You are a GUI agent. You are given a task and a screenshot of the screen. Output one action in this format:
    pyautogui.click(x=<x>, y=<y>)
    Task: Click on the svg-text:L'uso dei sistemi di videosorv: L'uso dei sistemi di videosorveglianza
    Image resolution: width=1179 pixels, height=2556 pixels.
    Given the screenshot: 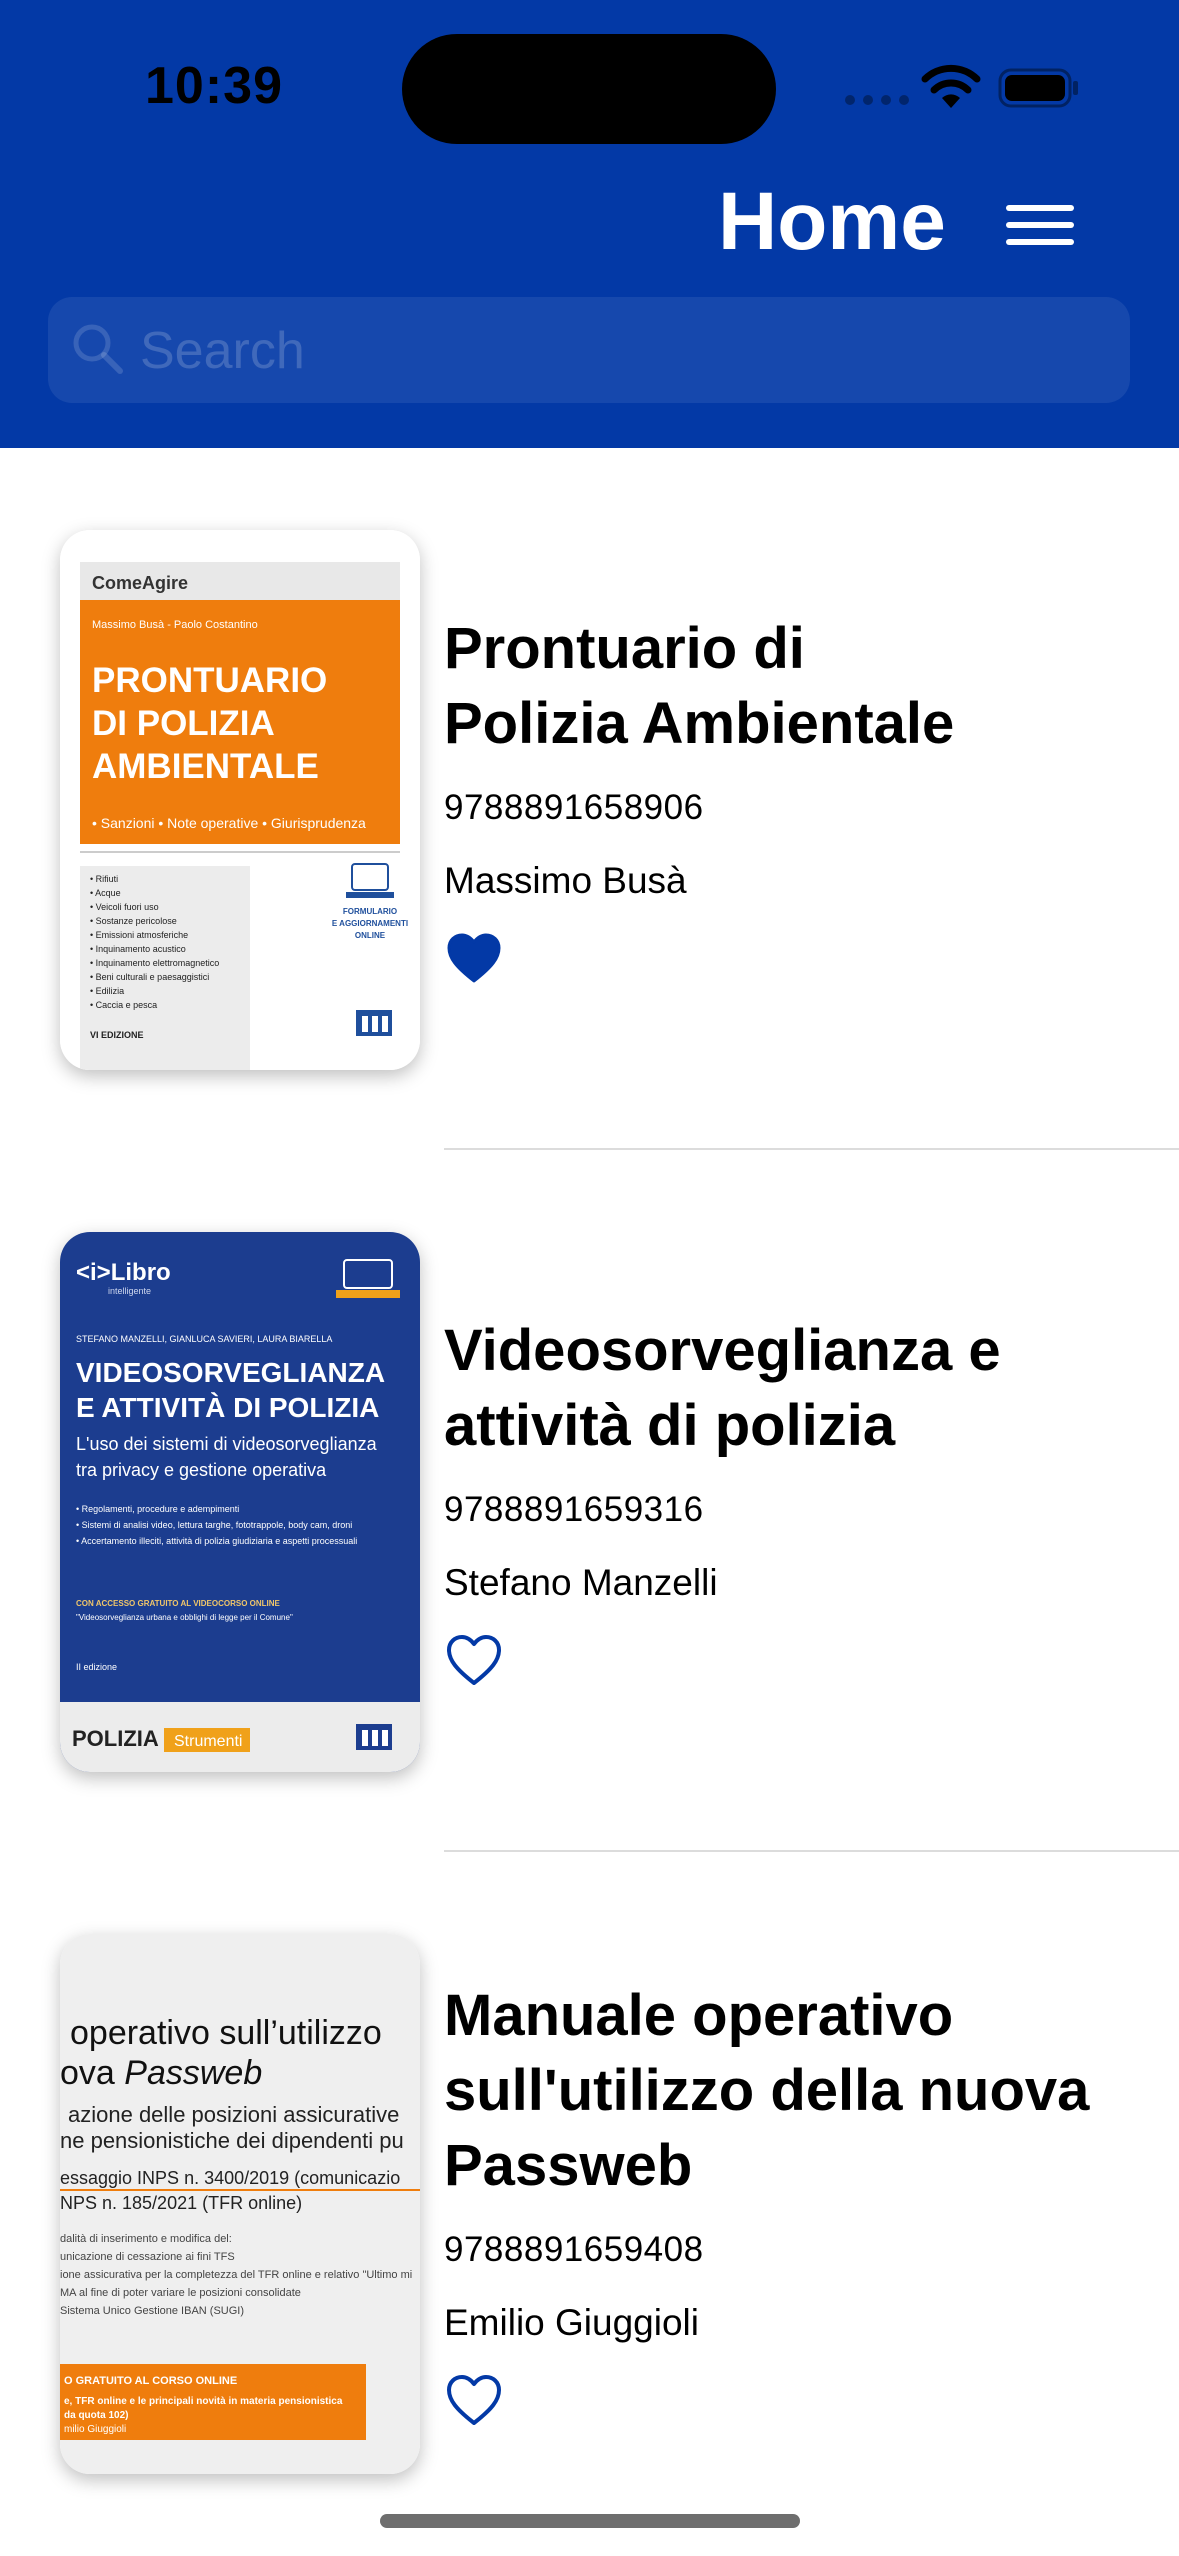 What is the action you would take?
    pyautogui.click(x=227, y=1444)
    